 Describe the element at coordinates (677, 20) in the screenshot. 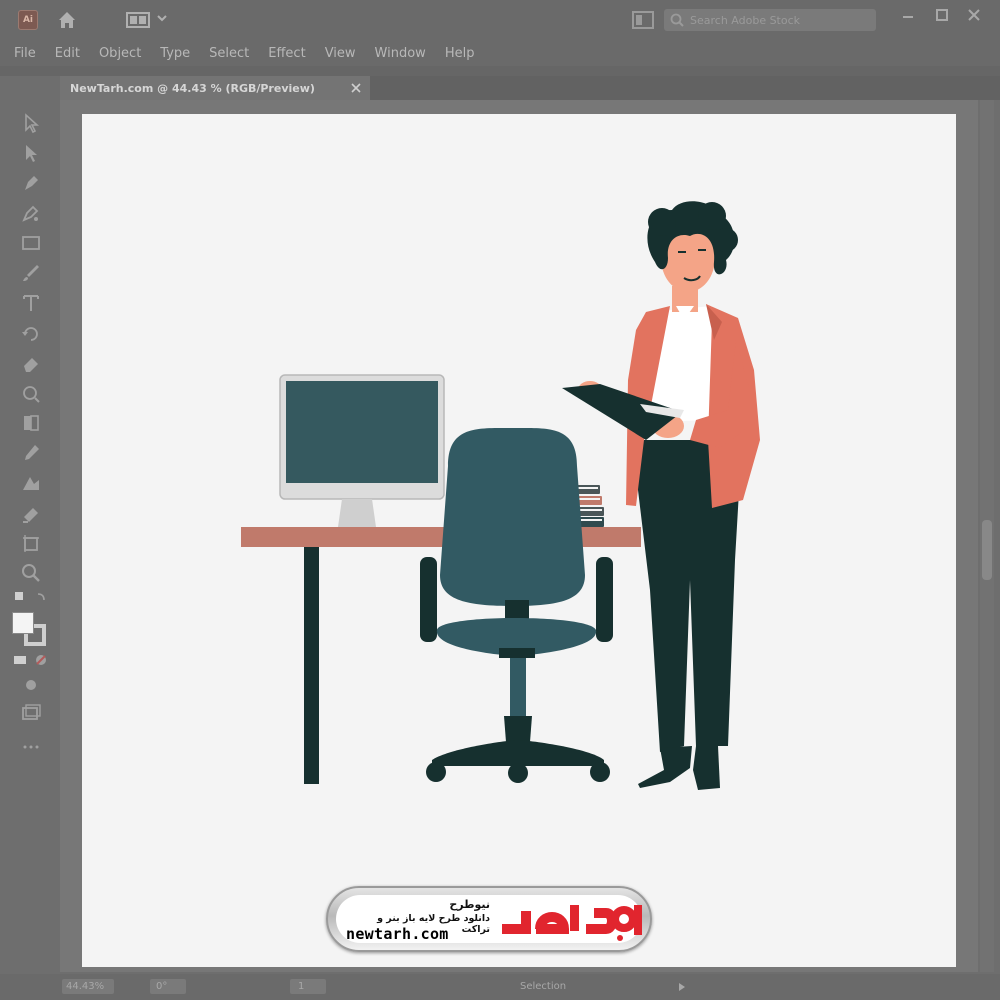

I see `search-icon` at that location.